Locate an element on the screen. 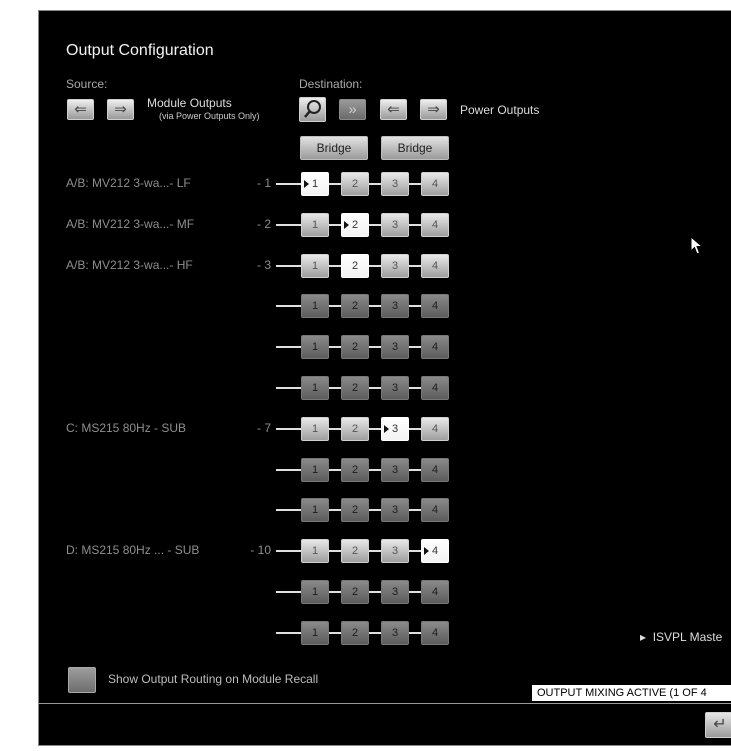  route-cell-row8-out3: 3 is located at coordinates (395, 470).